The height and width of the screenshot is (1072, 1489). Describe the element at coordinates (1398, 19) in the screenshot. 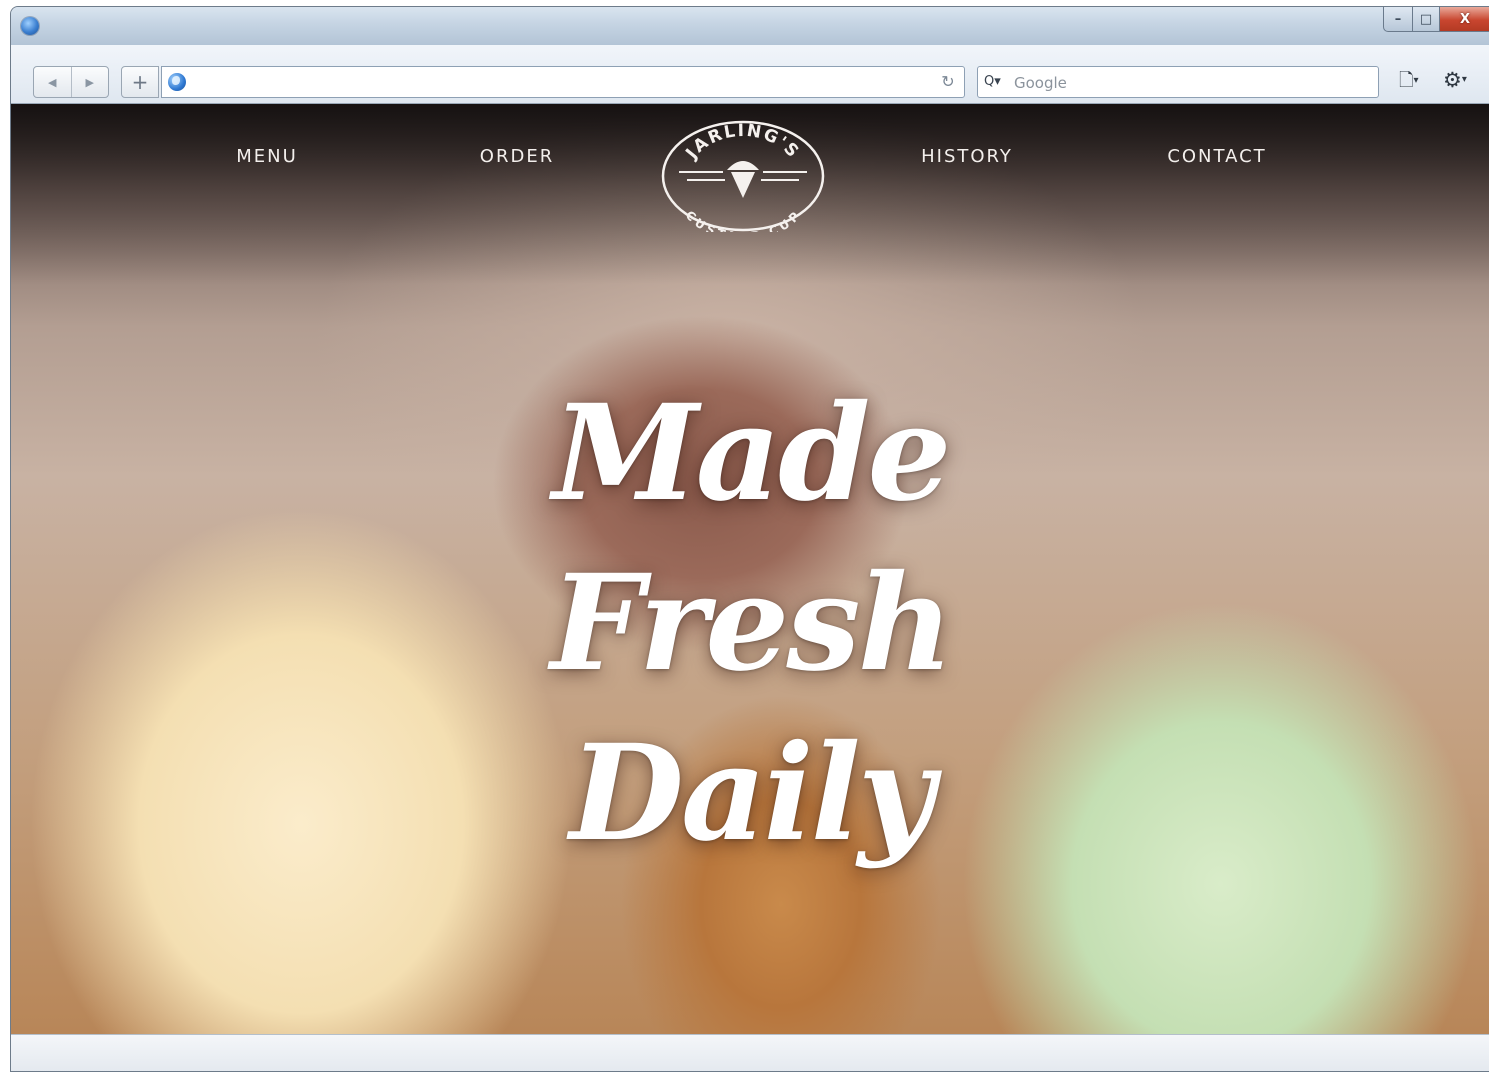

I see `minimize-button: –` at that location.